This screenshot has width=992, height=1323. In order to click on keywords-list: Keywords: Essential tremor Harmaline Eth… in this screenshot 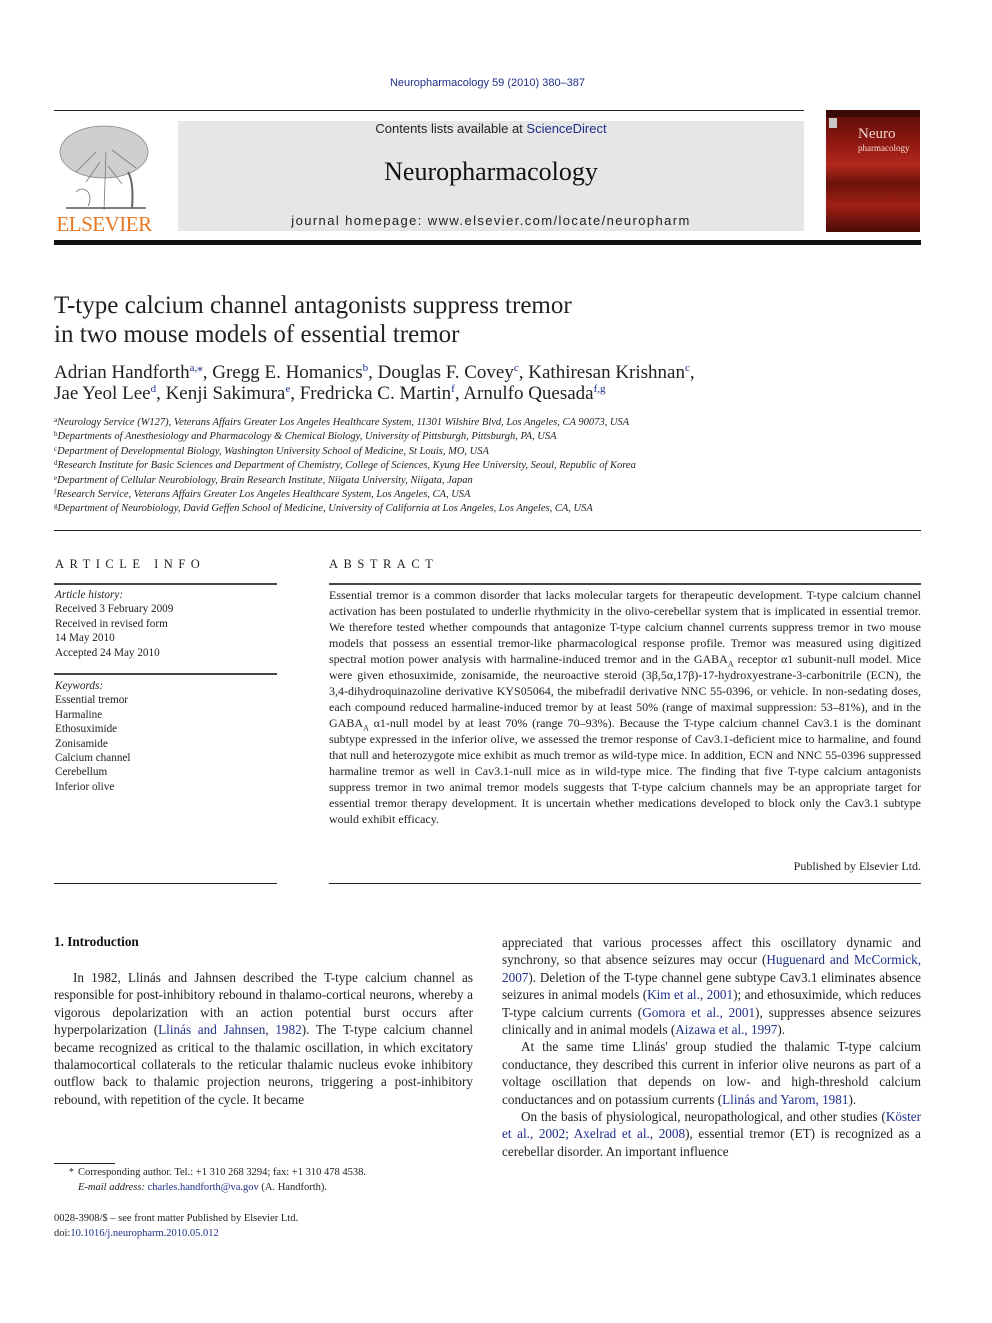, I will do `click(166, 736)`.